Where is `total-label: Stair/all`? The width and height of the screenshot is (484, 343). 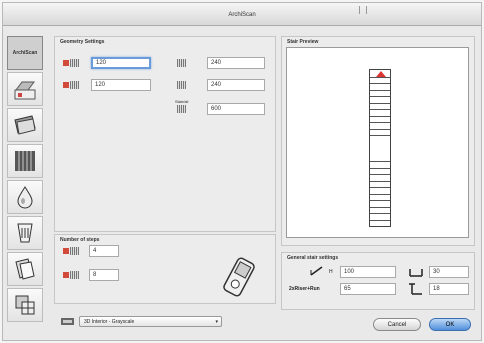 total-label: Stair/all is located at coordinates (182, 101).